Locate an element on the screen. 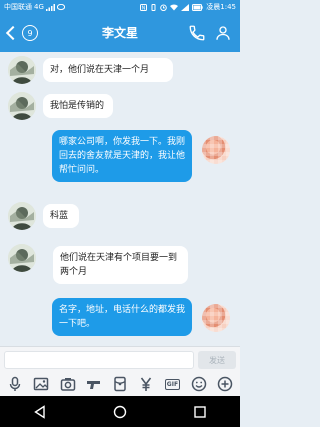 Image resolution: width=320 pixels, height=427 pixels. message-input-bar: 发送 is located at coordinates (120, 359).